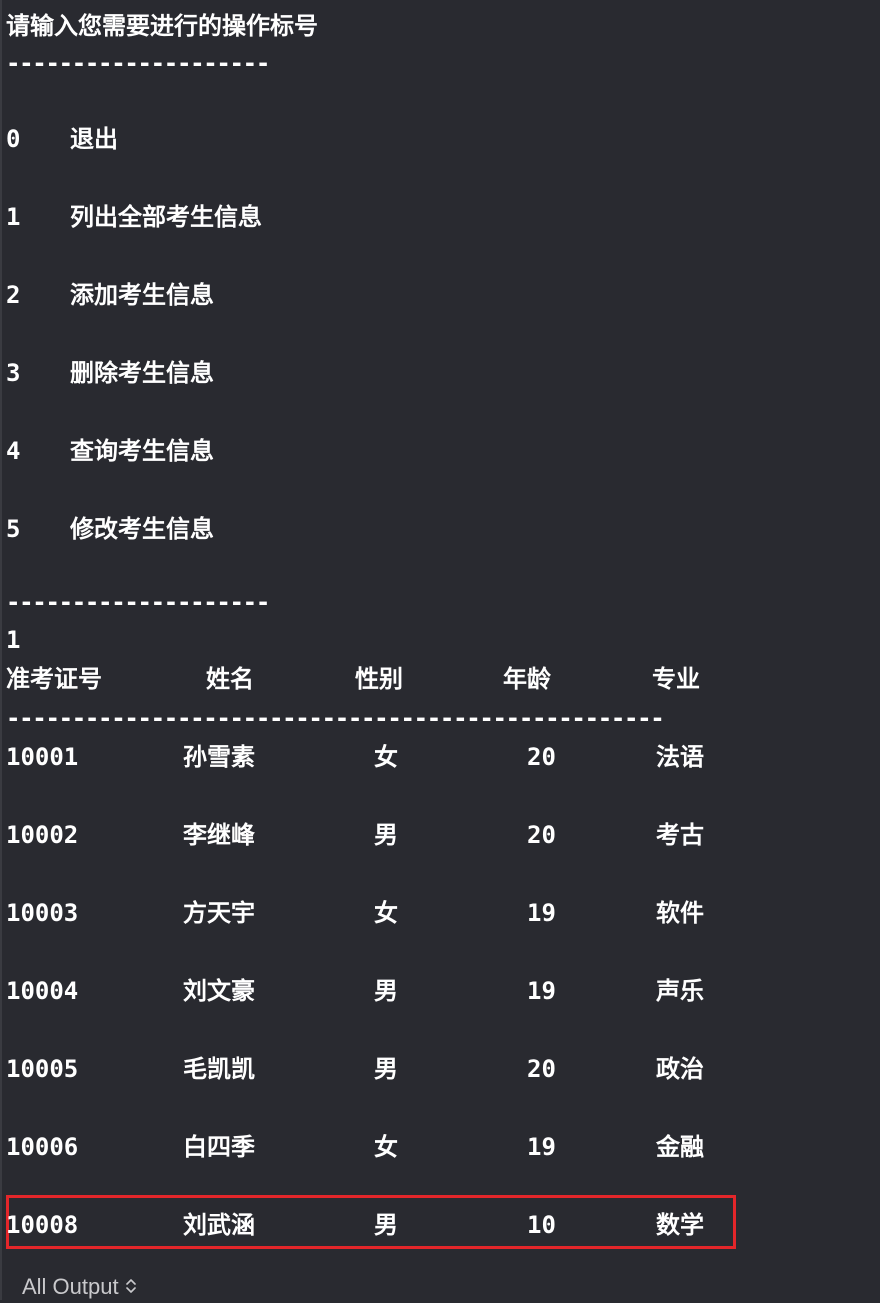  I want to click on highlighted-row-box, so click(371, 1222).